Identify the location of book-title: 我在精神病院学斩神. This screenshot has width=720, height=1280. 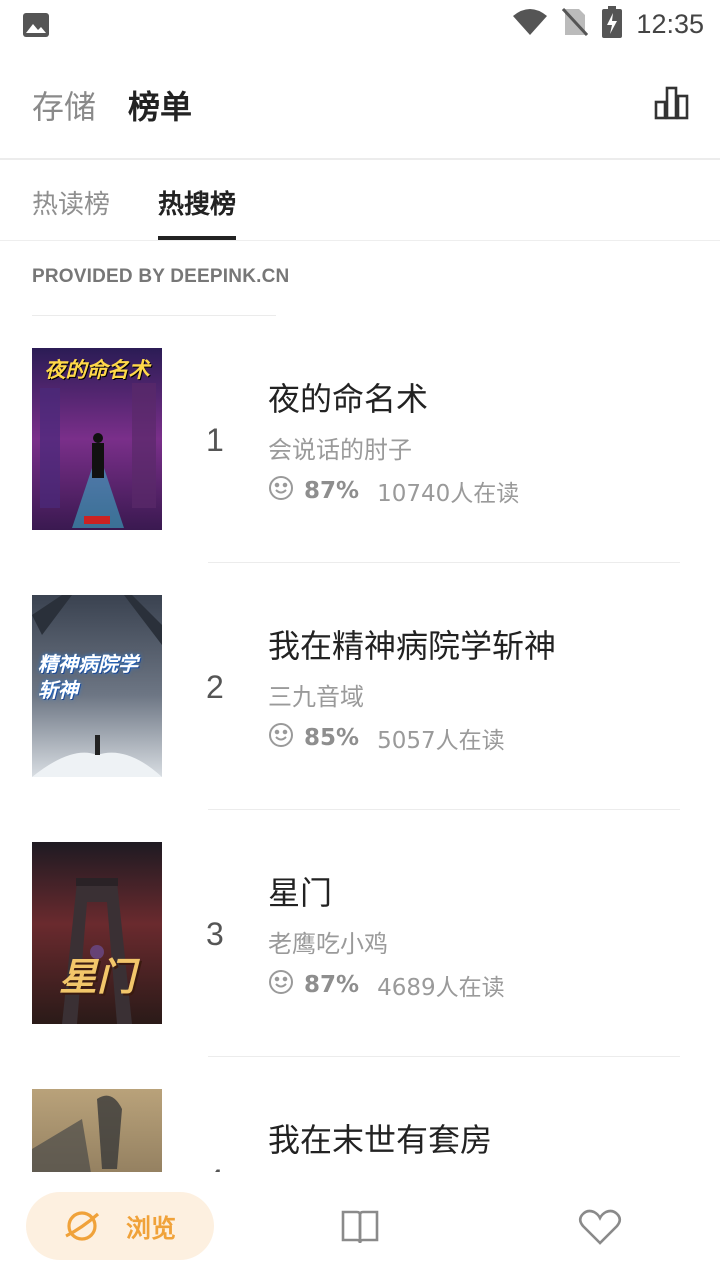
(412, 646).